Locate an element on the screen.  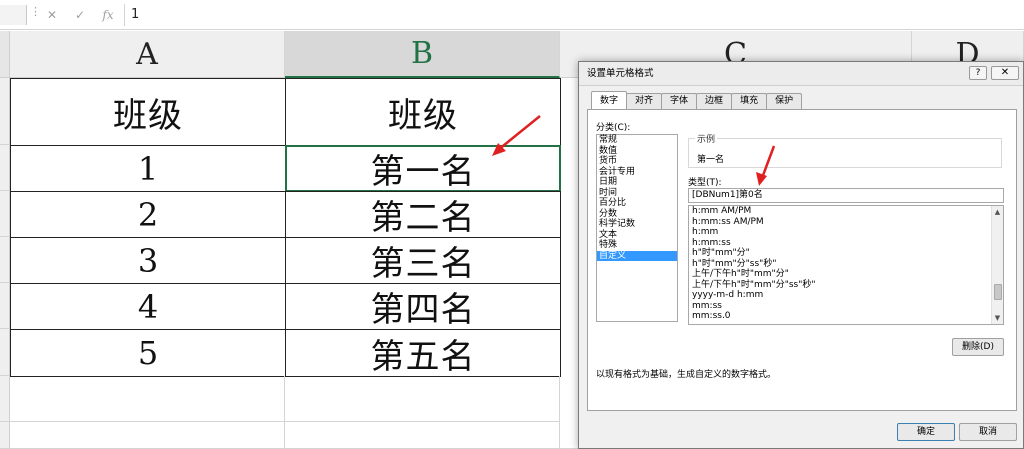
category-item: 数值 is located at coordinates (637, 151).